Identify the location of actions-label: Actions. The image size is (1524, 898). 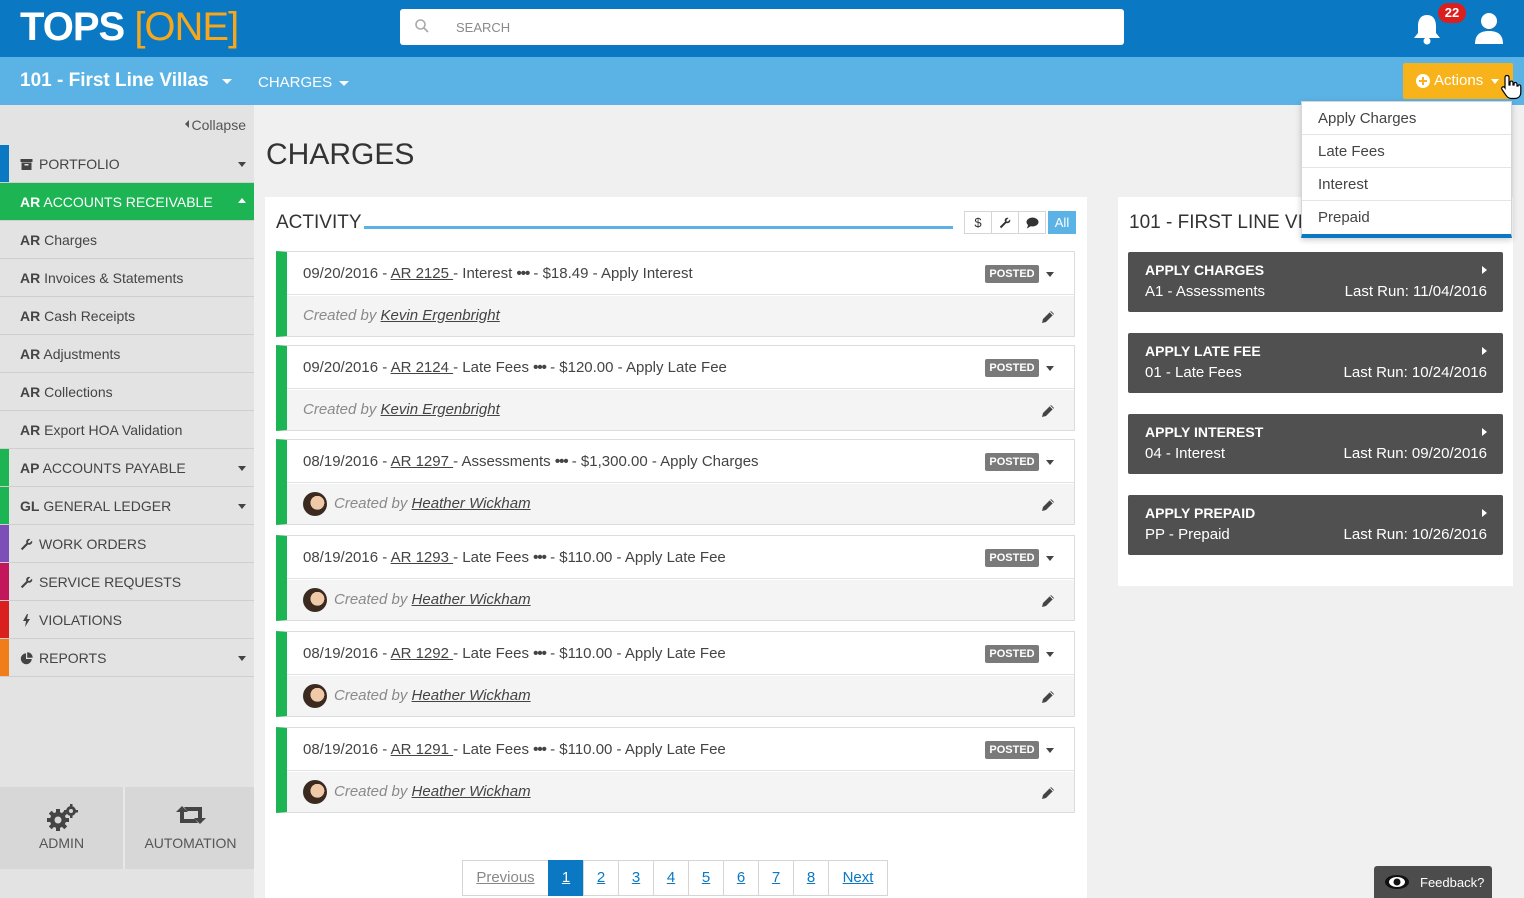
(1459, 80).